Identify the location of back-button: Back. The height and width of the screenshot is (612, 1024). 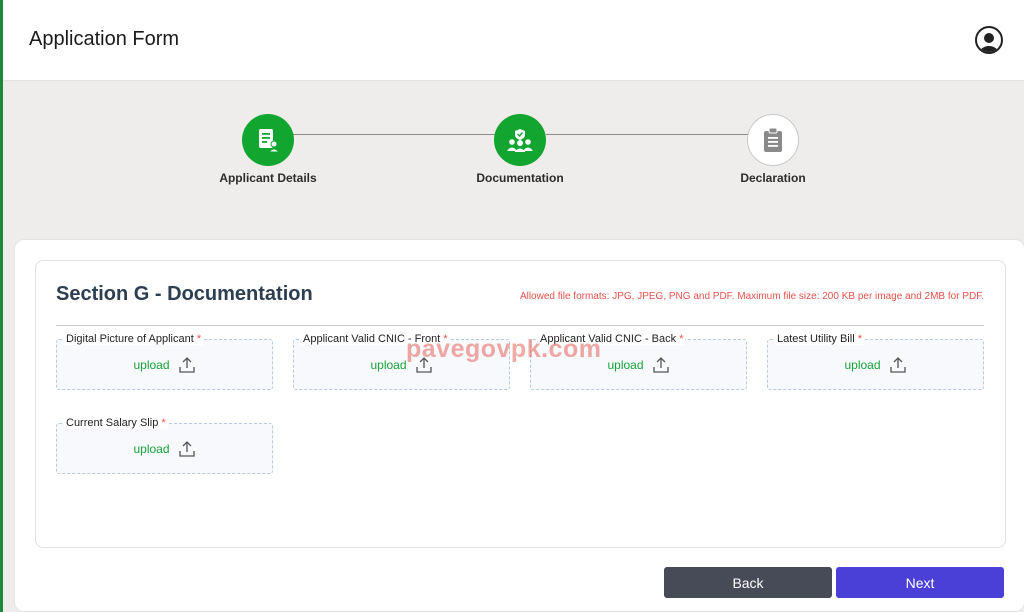
(748, 582).